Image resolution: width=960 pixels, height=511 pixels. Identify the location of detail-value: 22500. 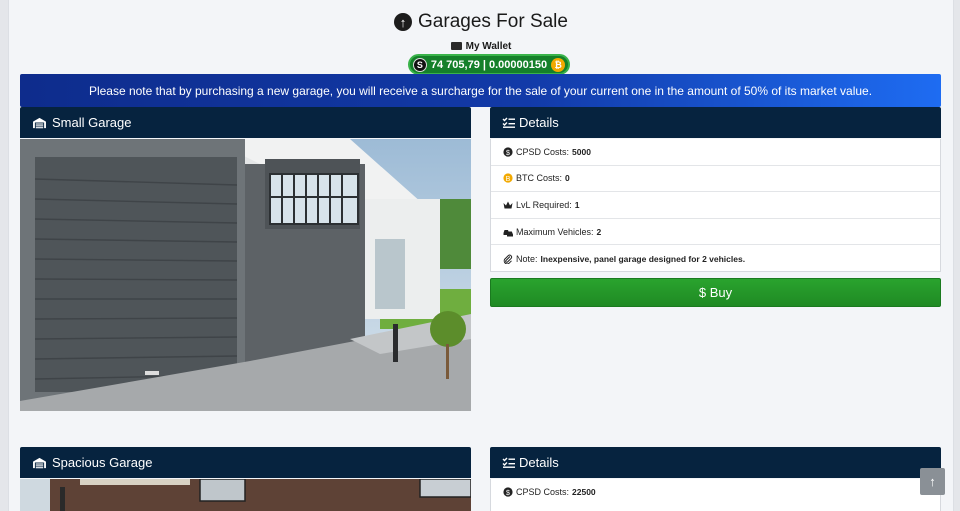
(584, 492).